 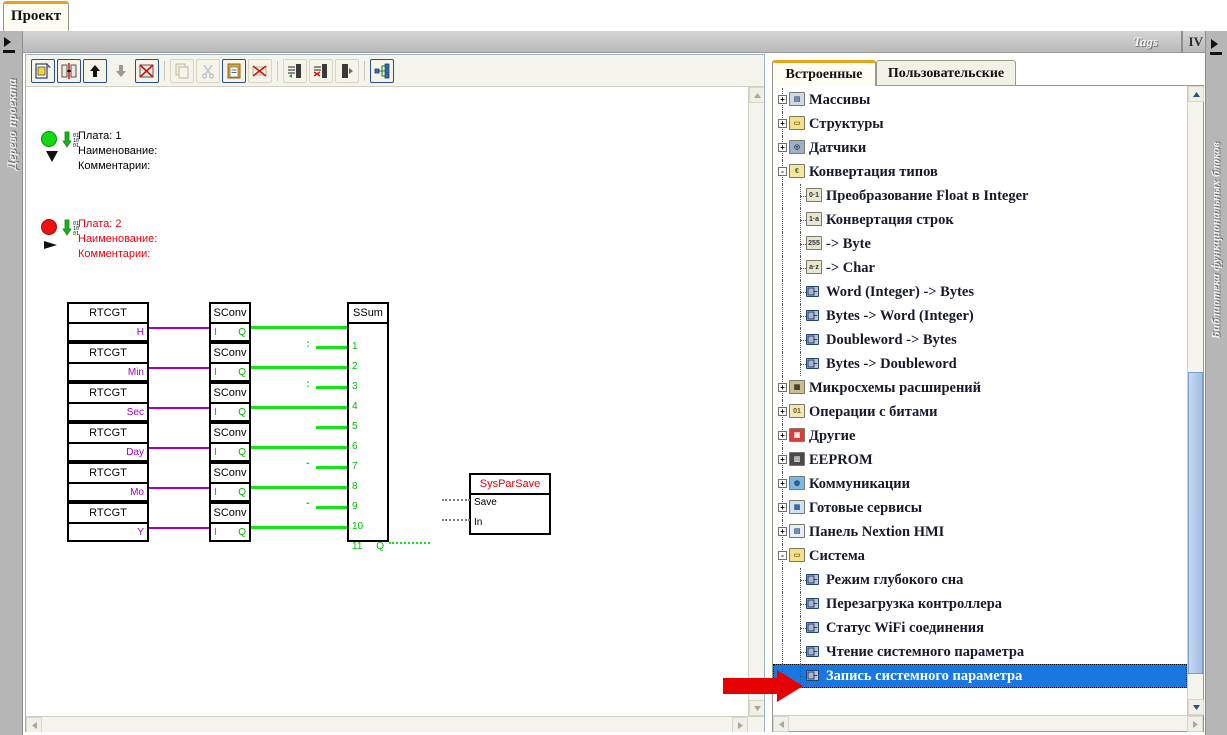 What do you see at coordinates (980, 652) in the screenshot?
I see `tree-item-23: Чтение системного параметра` at bounding box center [980, 652].